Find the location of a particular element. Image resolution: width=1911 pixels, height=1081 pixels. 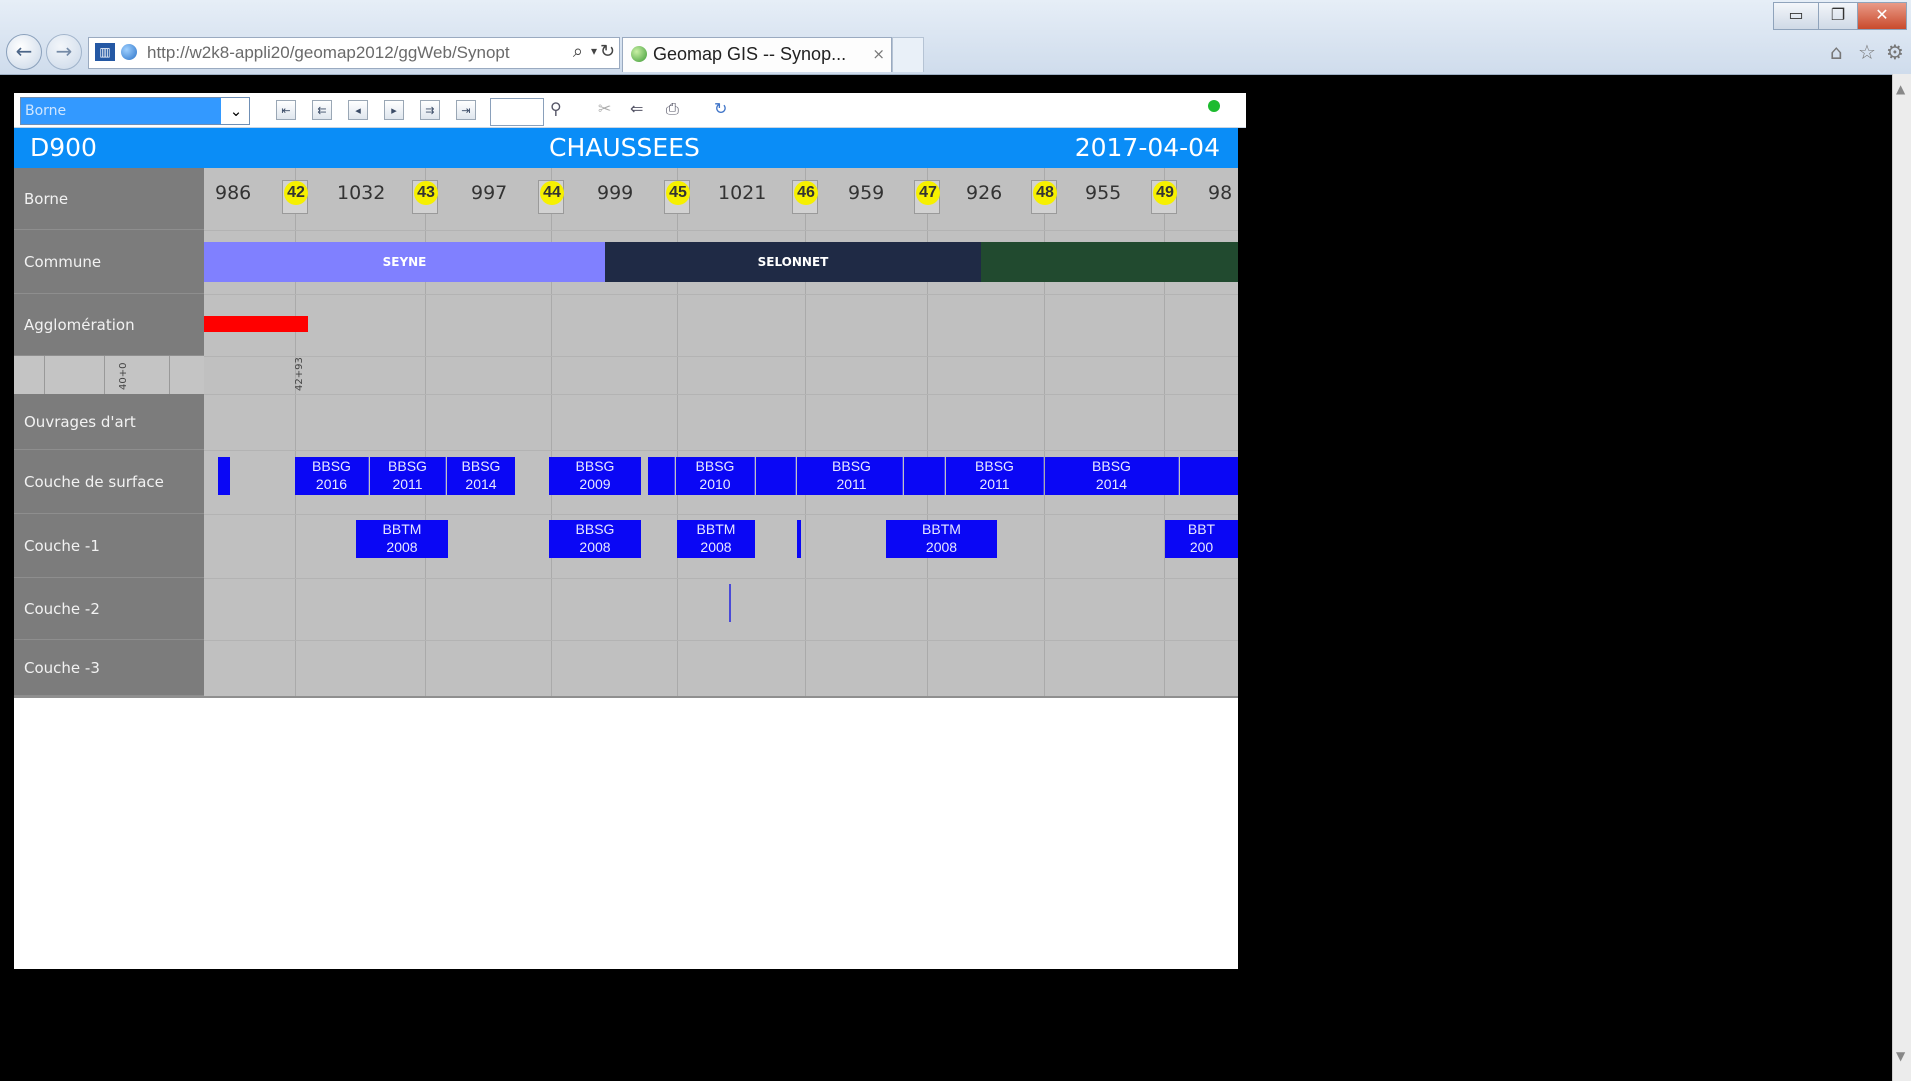

view-selector: Borne ⌄ is located at coordinates (135, 111).